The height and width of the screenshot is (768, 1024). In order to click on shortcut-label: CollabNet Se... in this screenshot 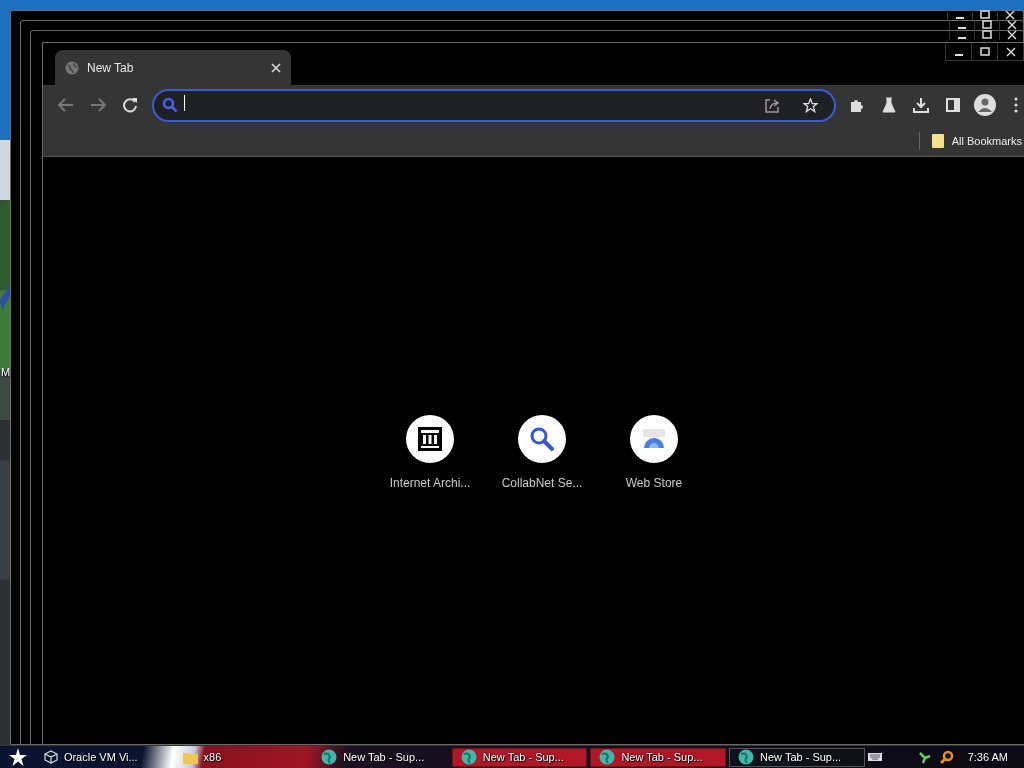, I will do `click(542, 483)`.